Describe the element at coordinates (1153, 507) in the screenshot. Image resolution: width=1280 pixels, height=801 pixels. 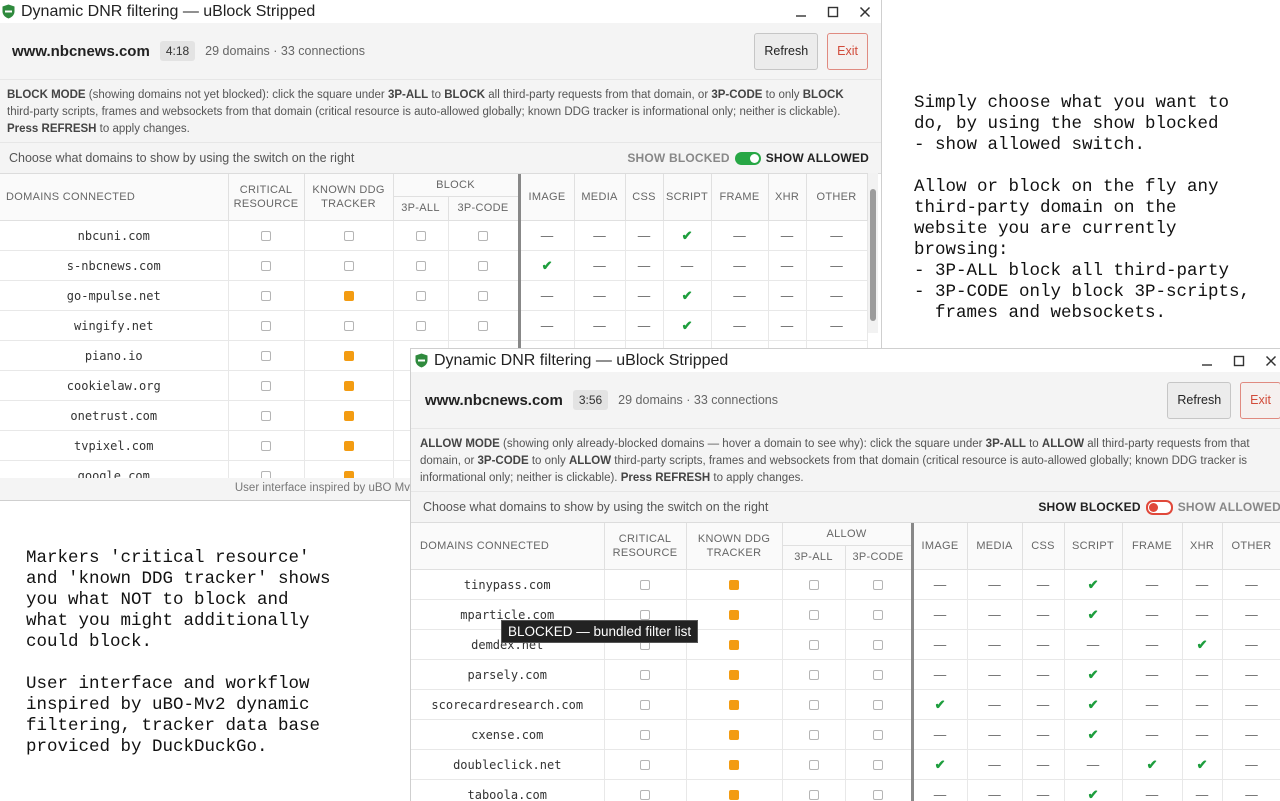
I see `toggle-knob` at that location.